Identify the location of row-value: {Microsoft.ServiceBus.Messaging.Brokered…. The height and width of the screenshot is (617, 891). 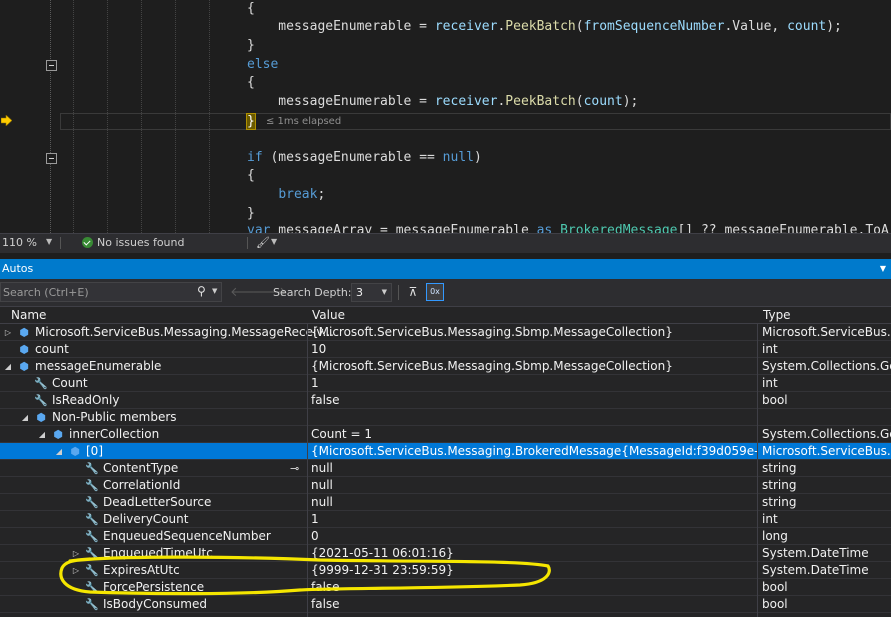
(534, 451).